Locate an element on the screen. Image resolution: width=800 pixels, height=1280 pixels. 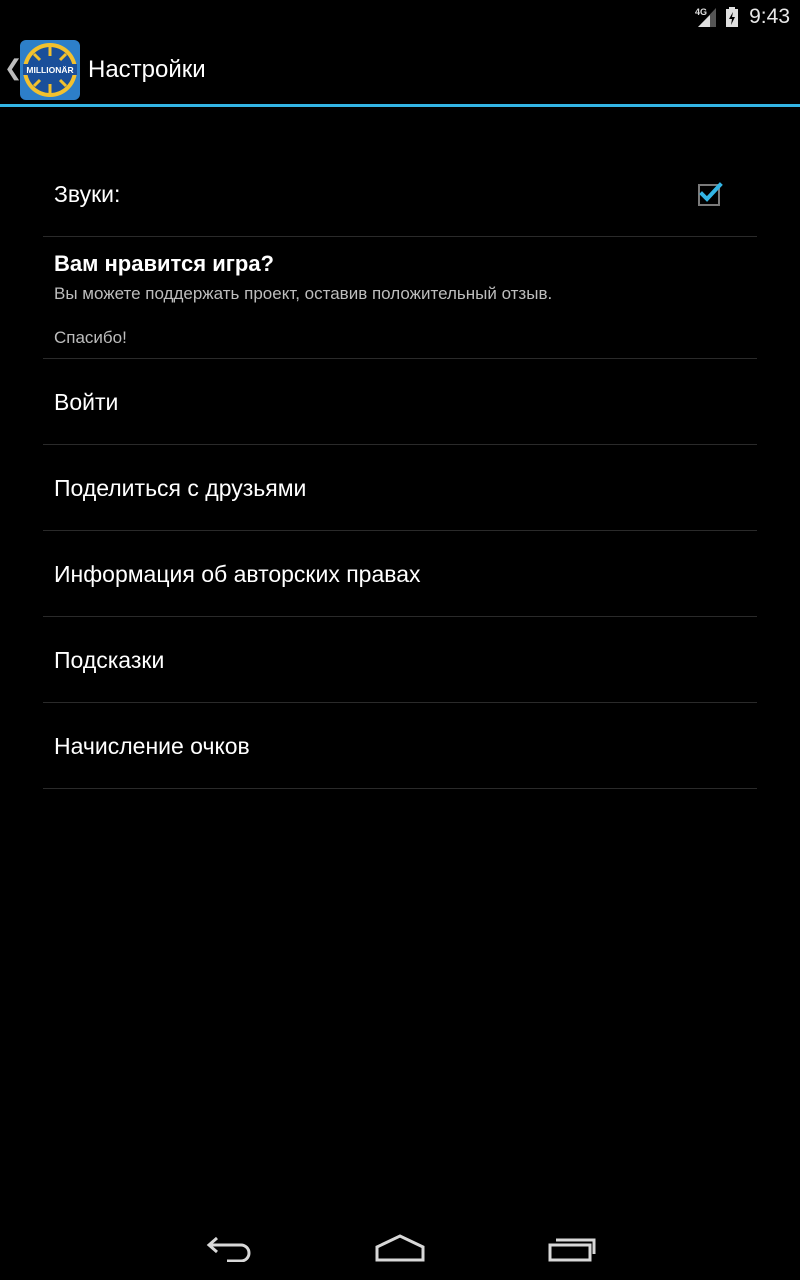
status-time: 9:43 is located at coordinates (769, 16).